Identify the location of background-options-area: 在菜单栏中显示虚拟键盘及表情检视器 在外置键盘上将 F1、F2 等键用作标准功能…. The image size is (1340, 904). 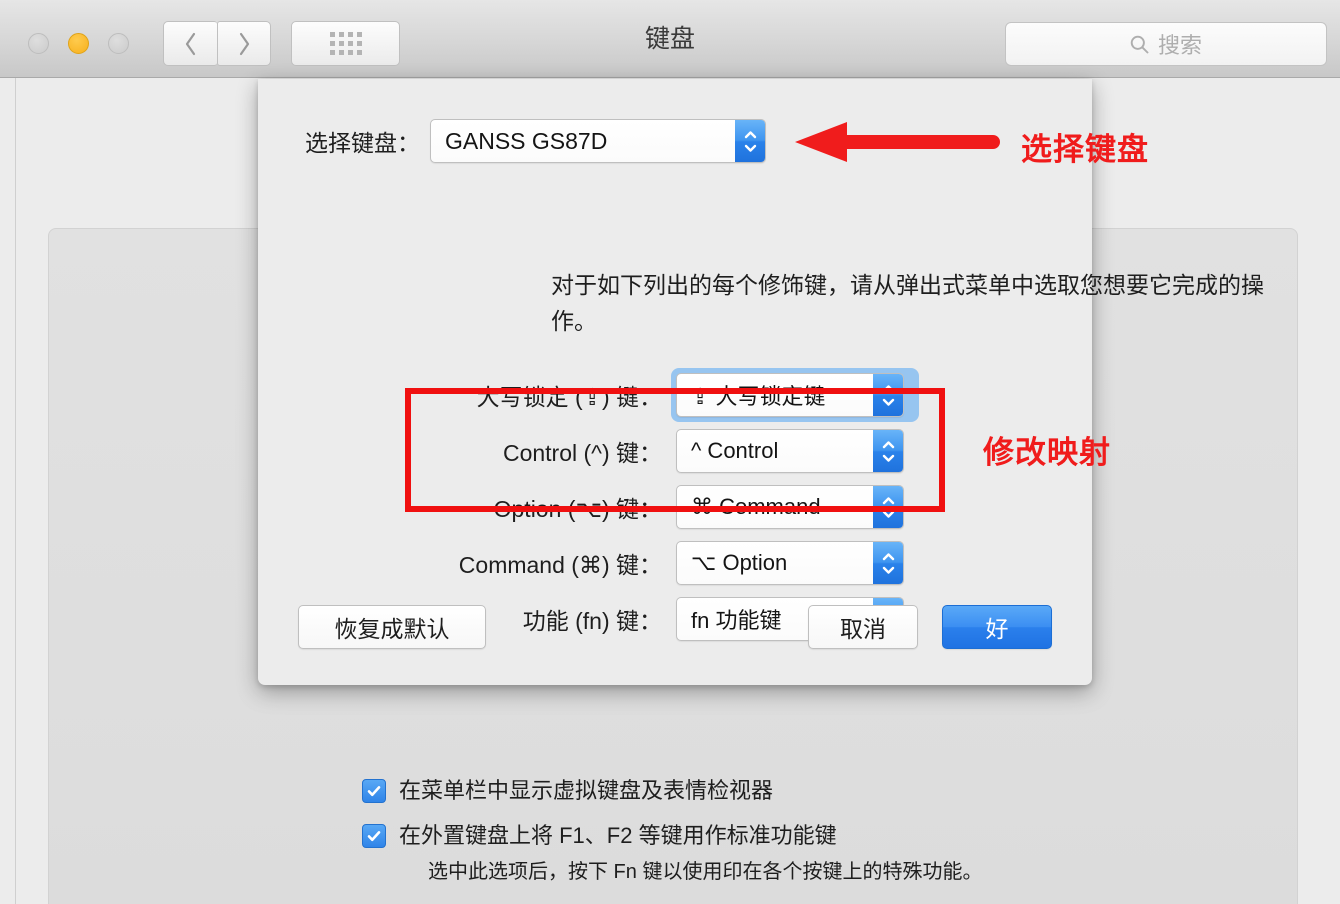
(742, 831).